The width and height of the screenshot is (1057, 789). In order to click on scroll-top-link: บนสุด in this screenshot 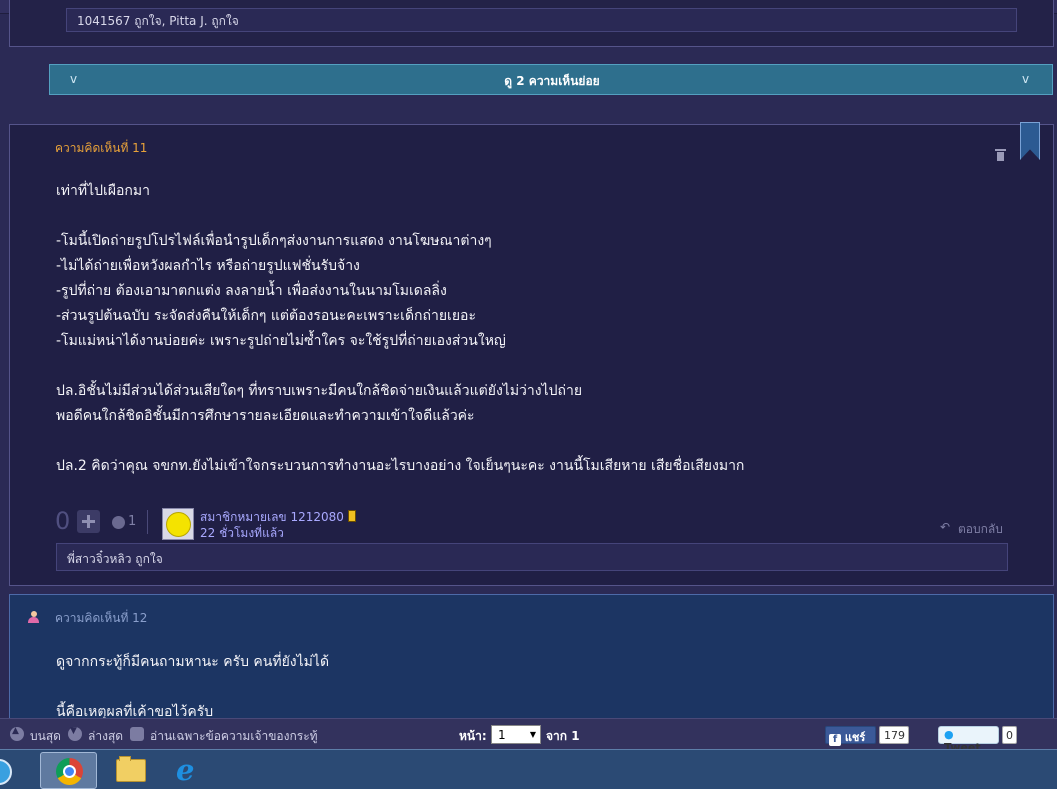, I will do `click(45, 736)`.